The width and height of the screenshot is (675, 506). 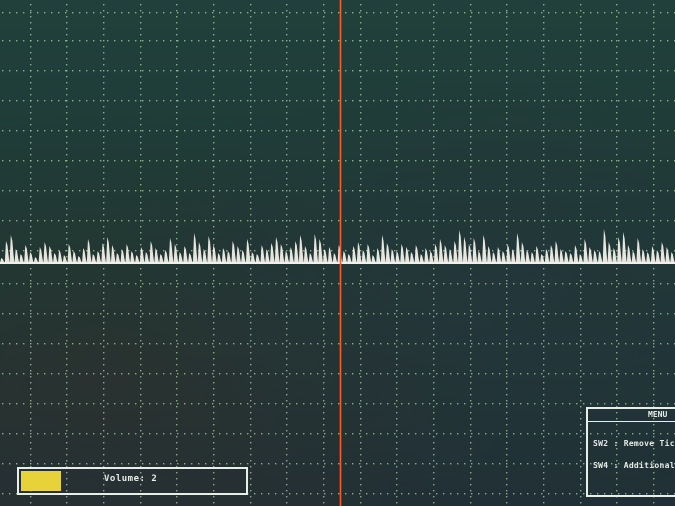 I want to click on menu-panel: MENU SW2 : Remove Tic SW4 : Additional, so click(x=630, y=452).